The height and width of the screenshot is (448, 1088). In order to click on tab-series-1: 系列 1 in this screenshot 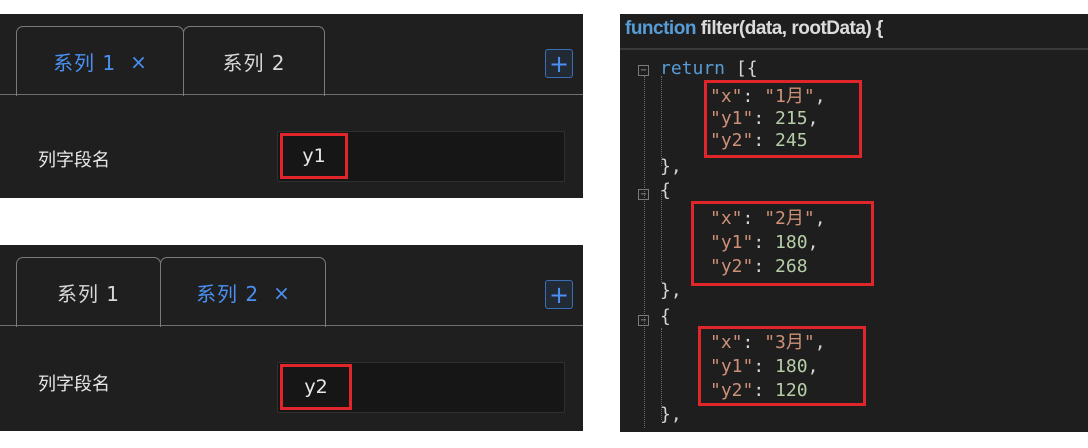, I will do `click(88, 292)`.